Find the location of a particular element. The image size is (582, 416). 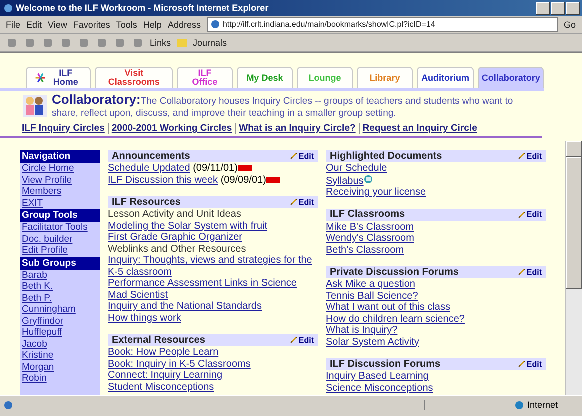

link: Beth's Classroom is located at coordinates (365, 250).